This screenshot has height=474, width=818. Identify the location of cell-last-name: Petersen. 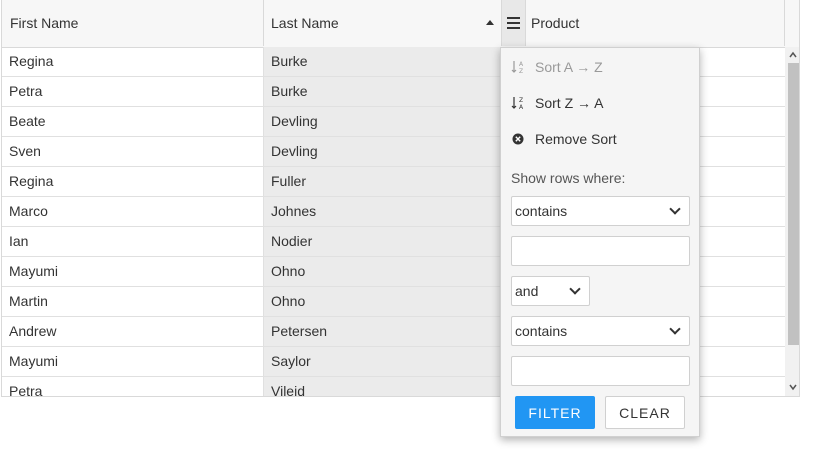
(383, 331).